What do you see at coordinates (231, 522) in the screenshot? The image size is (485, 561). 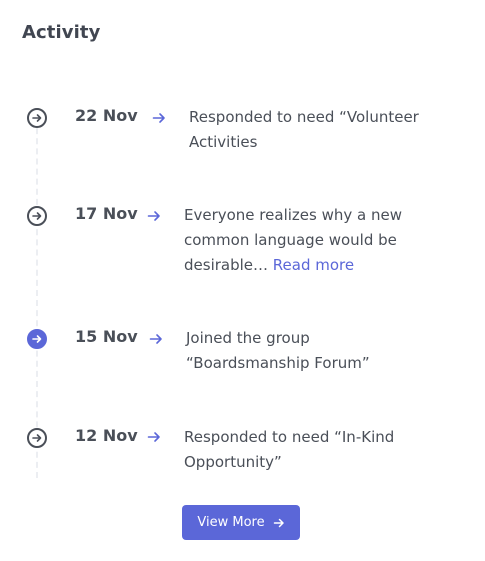 I see `view-more-label: View More` at bounding box center [231, 522].